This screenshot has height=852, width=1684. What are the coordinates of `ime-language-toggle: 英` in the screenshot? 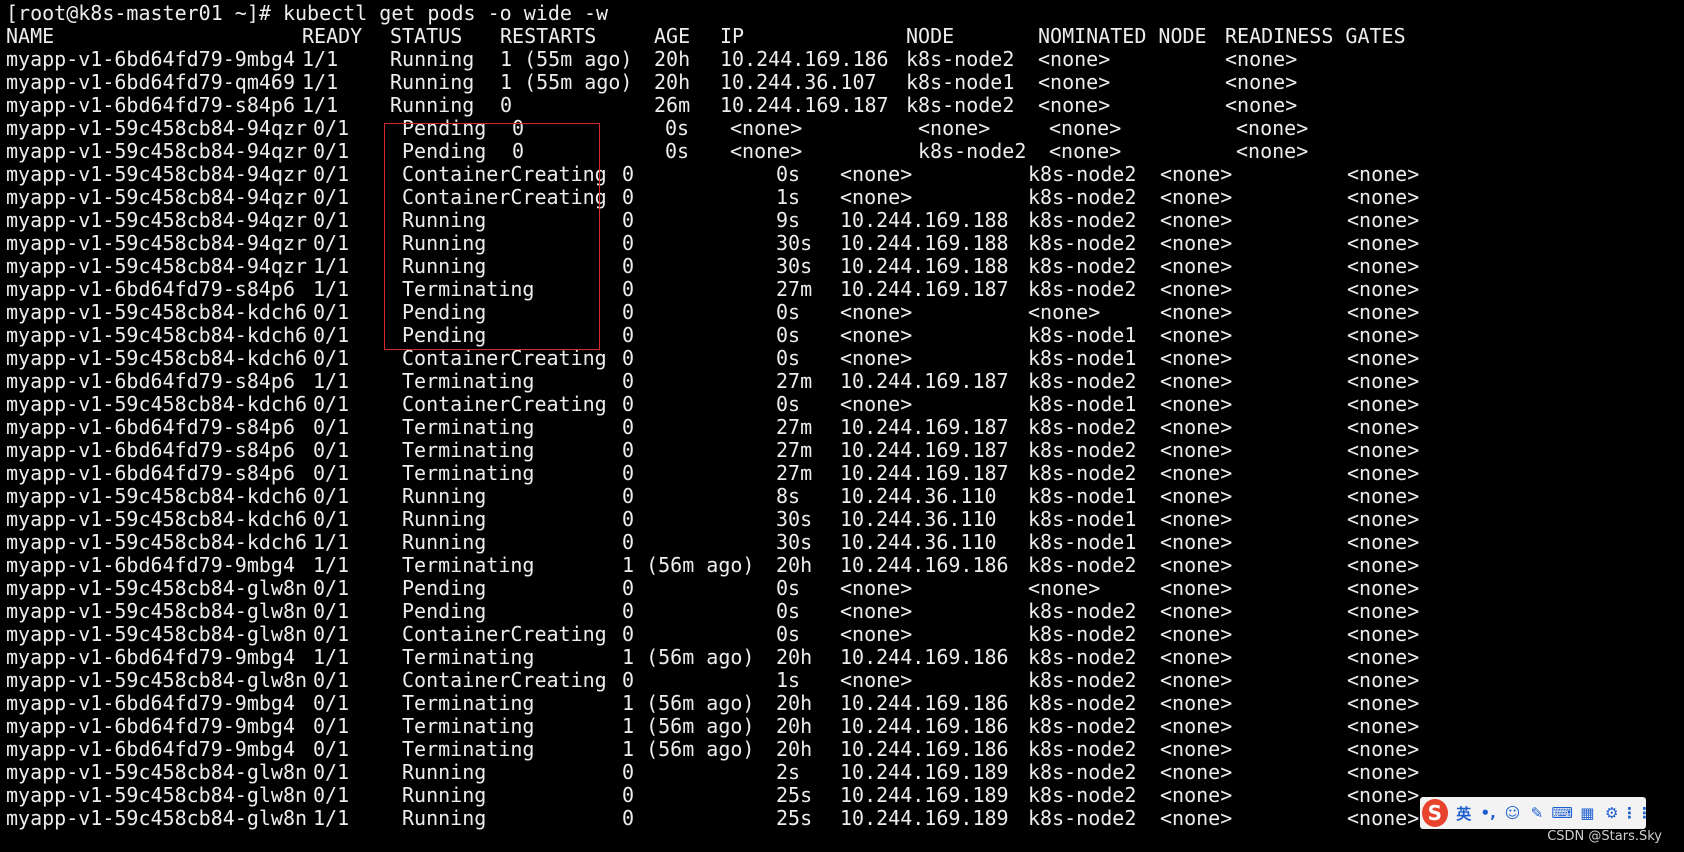 It's located at (1464, 813).